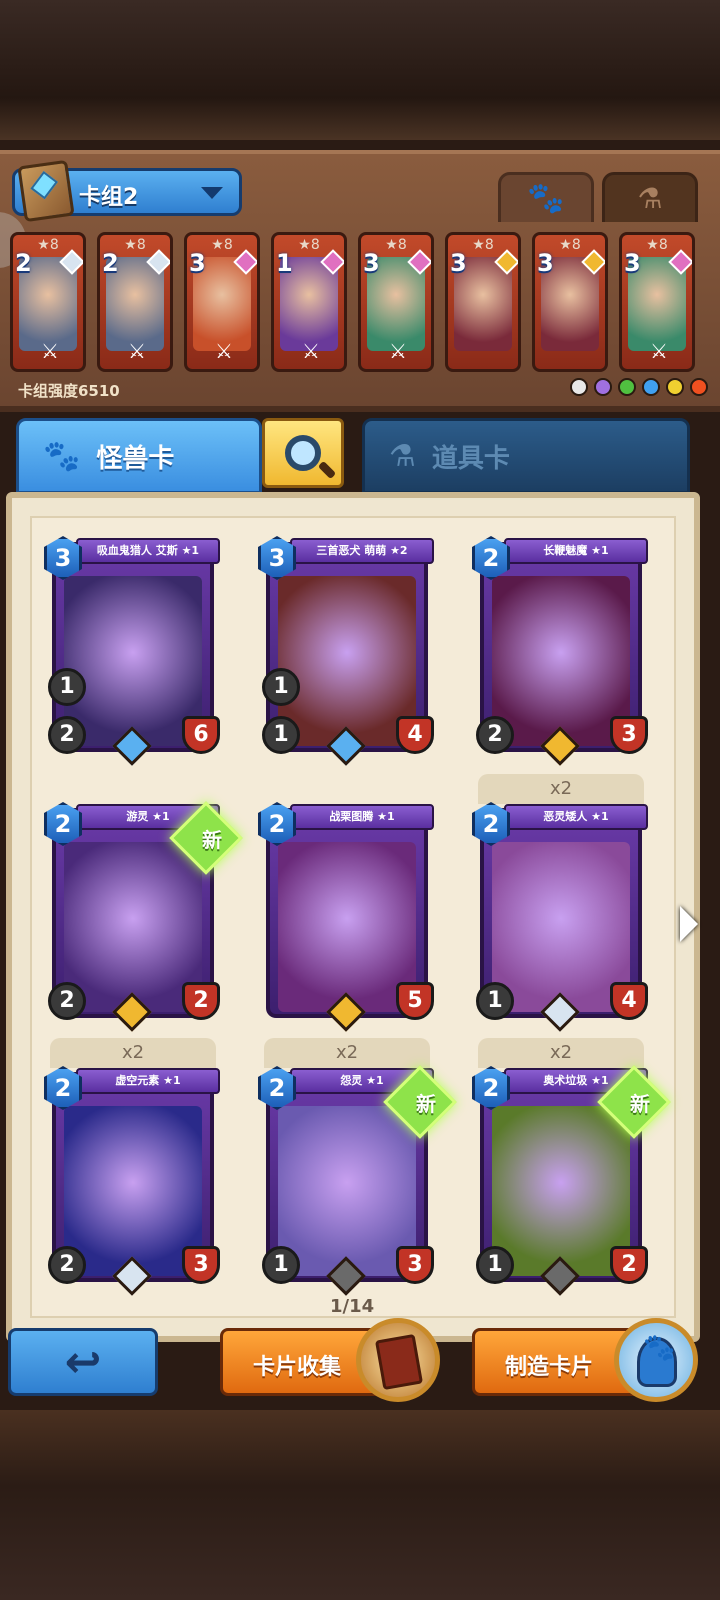 This screenshot has width=720, height=1600. What do you see at coordinates (603, 387) in the screenshot?
I see `element-arcane-icon` at bounding box center [603, 387].